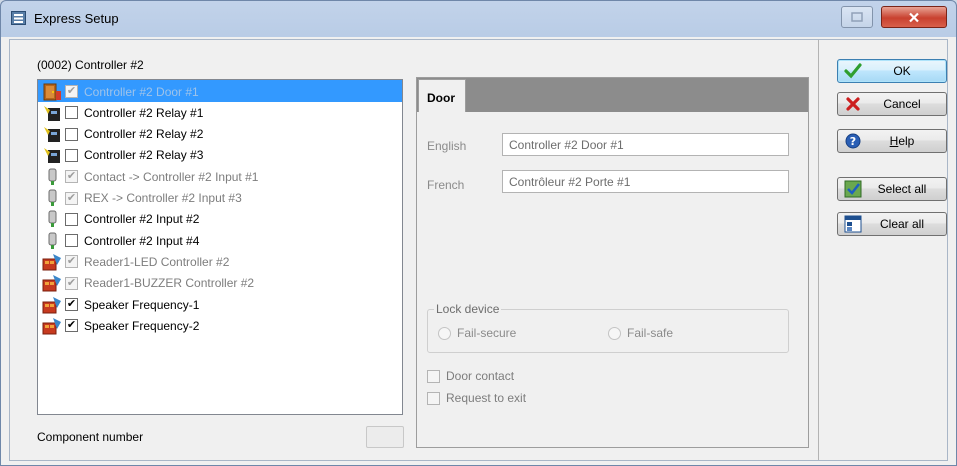 Image resolution: width=957 pixels, height=466 pixels. Describe the element at coordinates (157, 261) in the screenshot. I see `tree-item-label: Reader1-LED Controller #2` at that location.